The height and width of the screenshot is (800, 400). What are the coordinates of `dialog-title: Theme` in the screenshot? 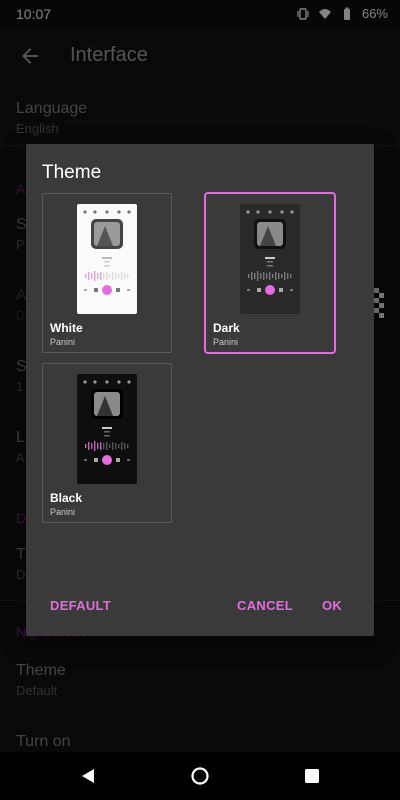 It's located at (72, 172).